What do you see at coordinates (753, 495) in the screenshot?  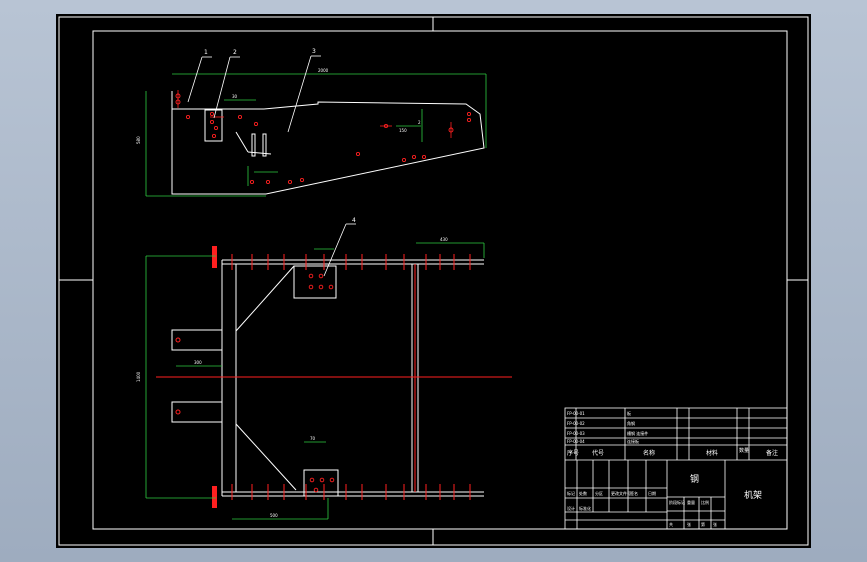 I see `drawing-name: 机架` at bounding box center [753, 495].